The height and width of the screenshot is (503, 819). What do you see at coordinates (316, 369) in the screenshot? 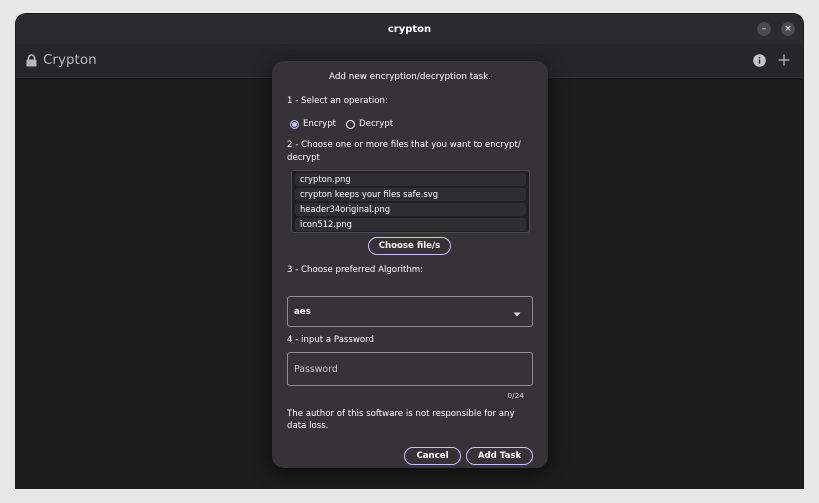
I see `password-placeholder: Password` at bounding box center [316, 369].